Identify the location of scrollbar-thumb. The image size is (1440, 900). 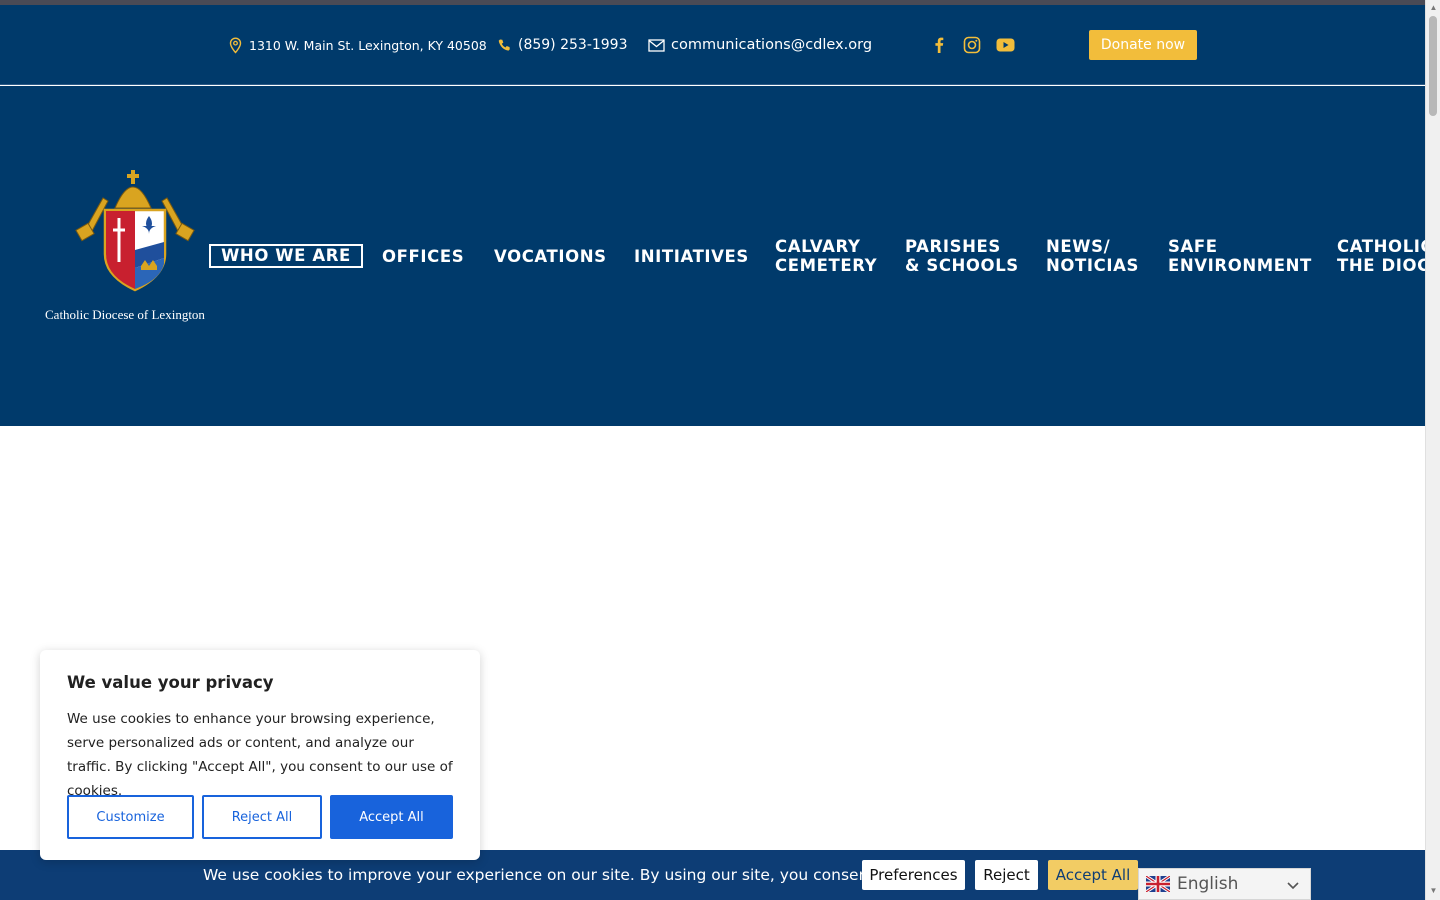
(1433, 66).